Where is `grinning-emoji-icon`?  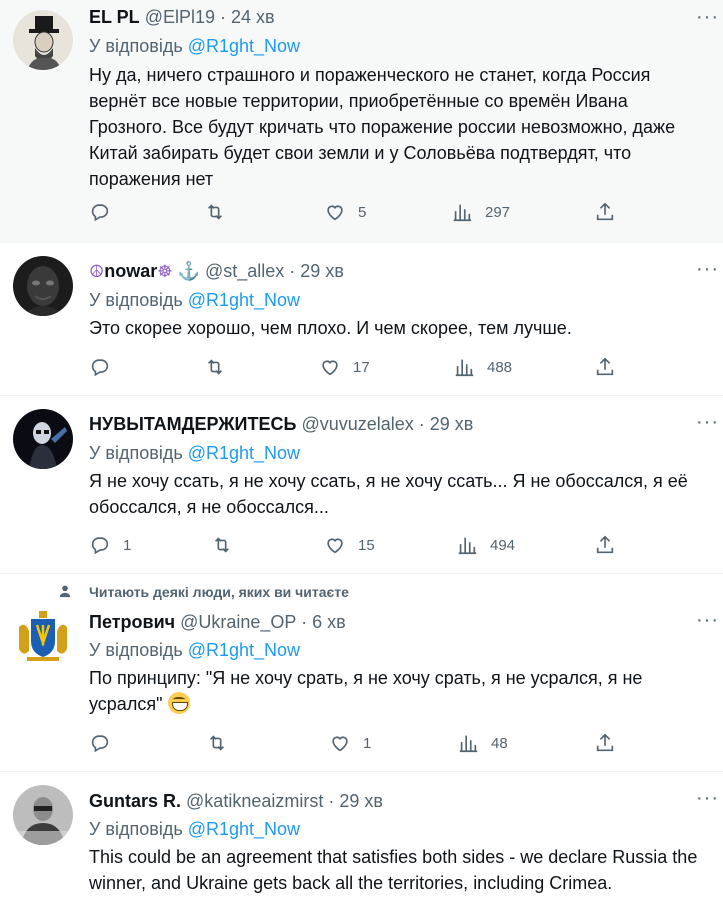
grinning-emoji-icon is located at coordinates (179, 703).